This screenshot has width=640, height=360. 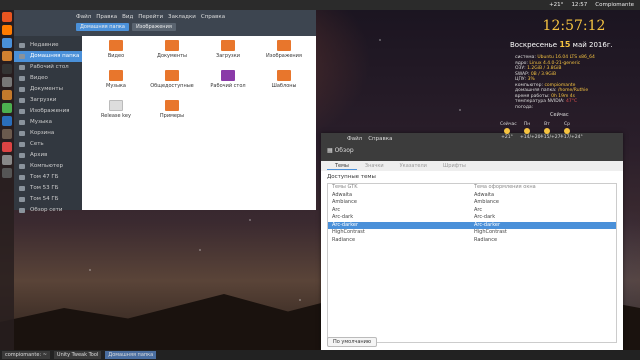 I want to click on file-item: Видео, so click(x=116, y=55).